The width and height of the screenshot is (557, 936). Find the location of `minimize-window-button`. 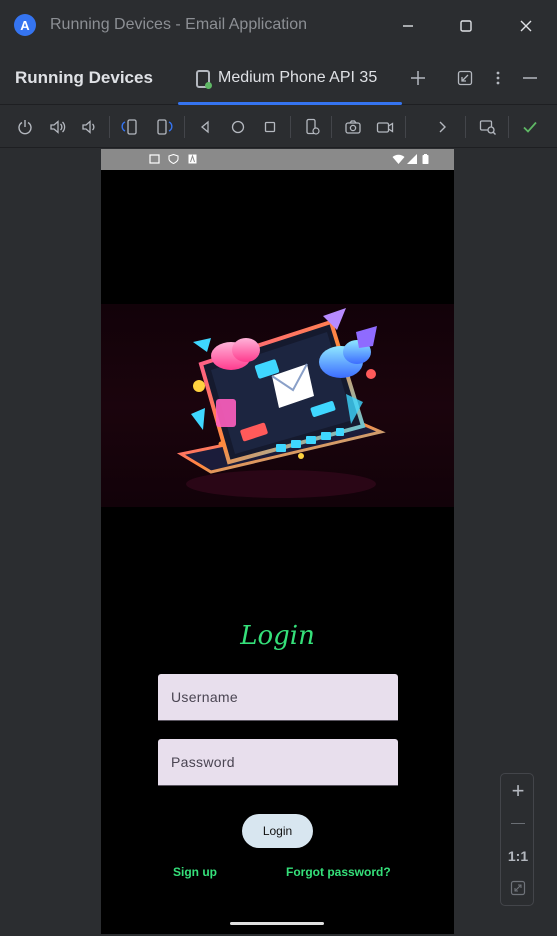

minimize-window-button is located at coordinates (408, 26).